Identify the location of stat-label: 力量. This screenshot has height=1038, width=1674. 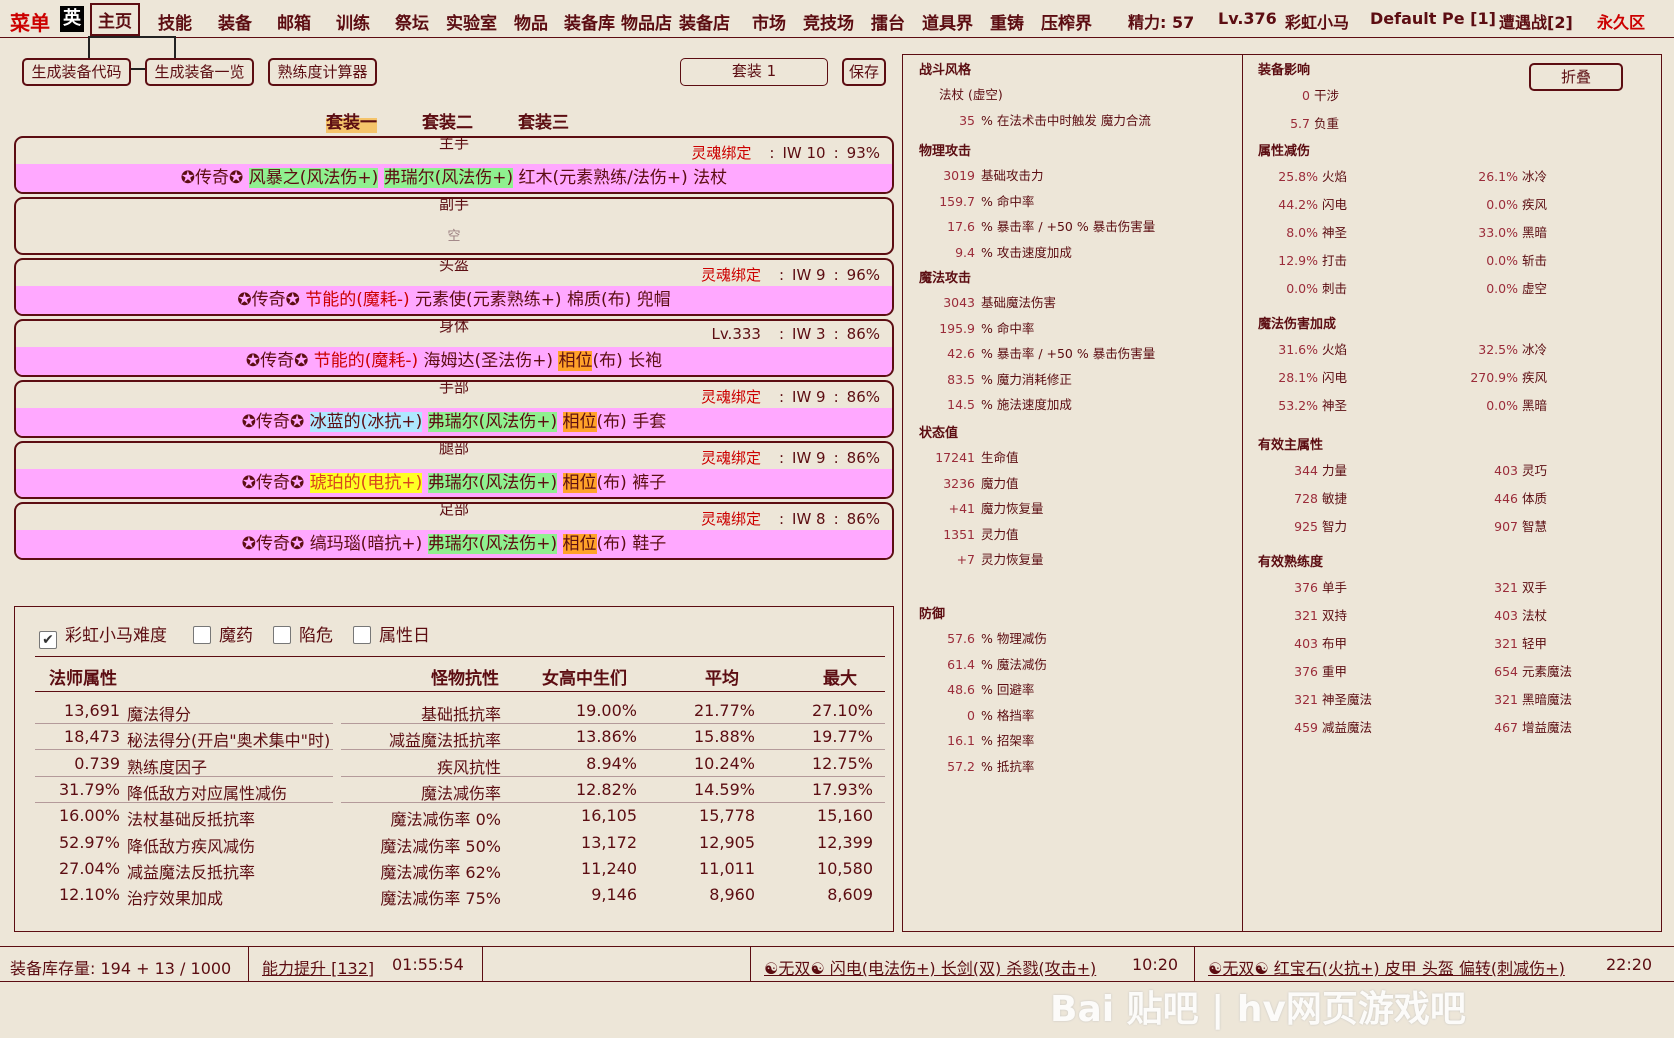
(1335, 470).